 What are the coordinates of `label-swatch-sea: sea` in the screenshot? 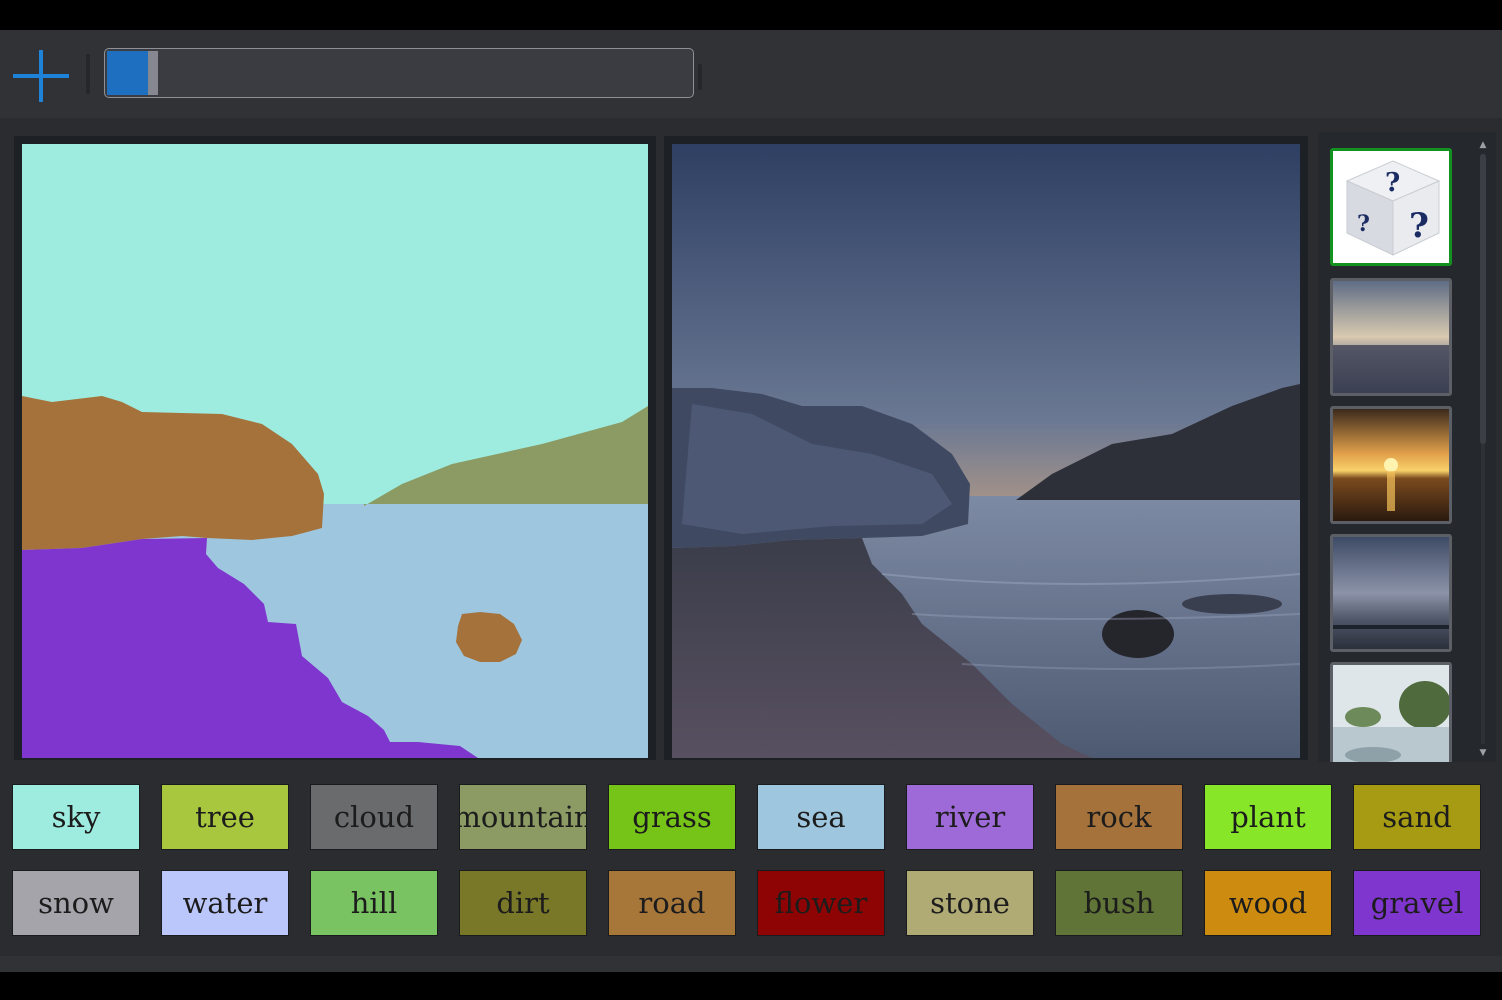 It's located at (821, 817).